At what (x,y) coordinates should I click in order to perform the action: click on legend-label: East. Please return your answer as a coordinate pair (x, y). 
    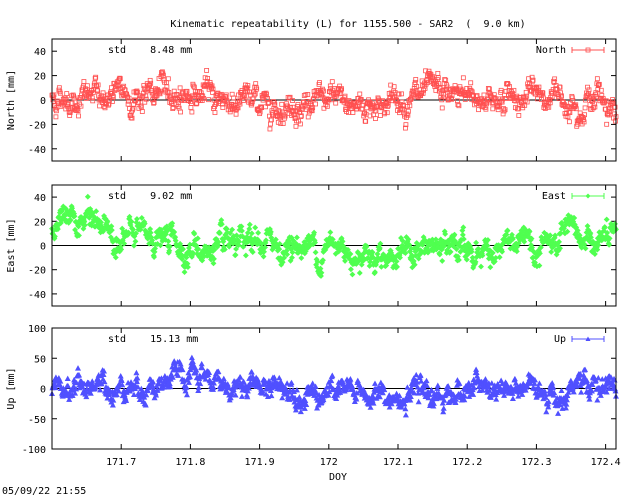
    Looking at the image, I should click on (554, 196).